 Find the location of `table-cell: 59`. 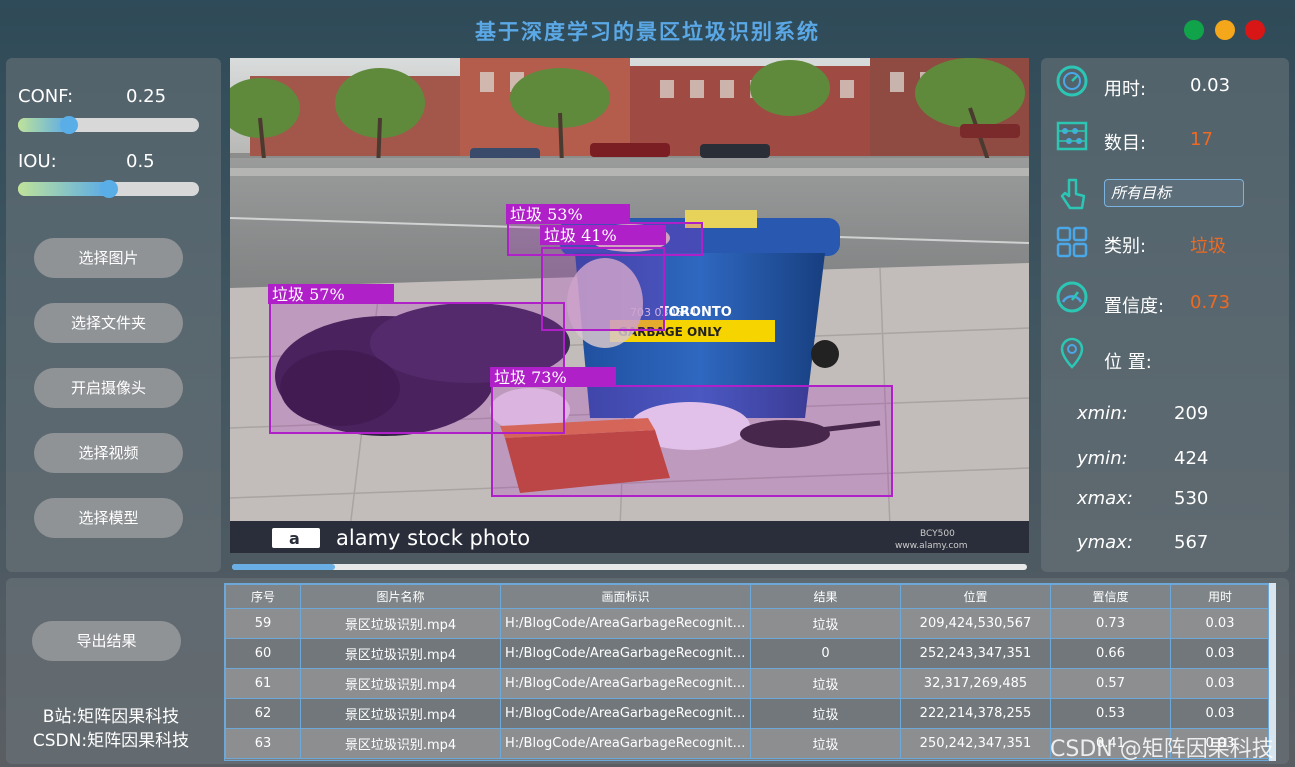

table-cell: 59 is located at coordinates (263, 623).